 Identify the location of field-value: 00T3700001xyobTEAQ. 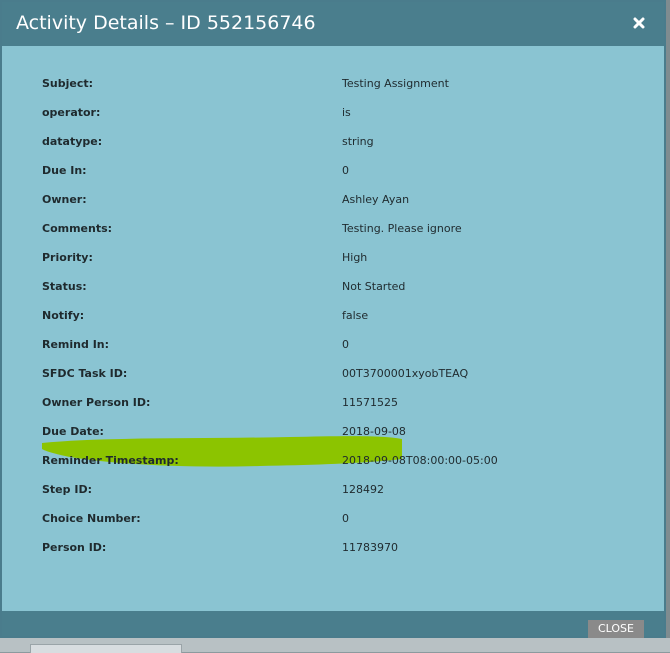
(405, 373).